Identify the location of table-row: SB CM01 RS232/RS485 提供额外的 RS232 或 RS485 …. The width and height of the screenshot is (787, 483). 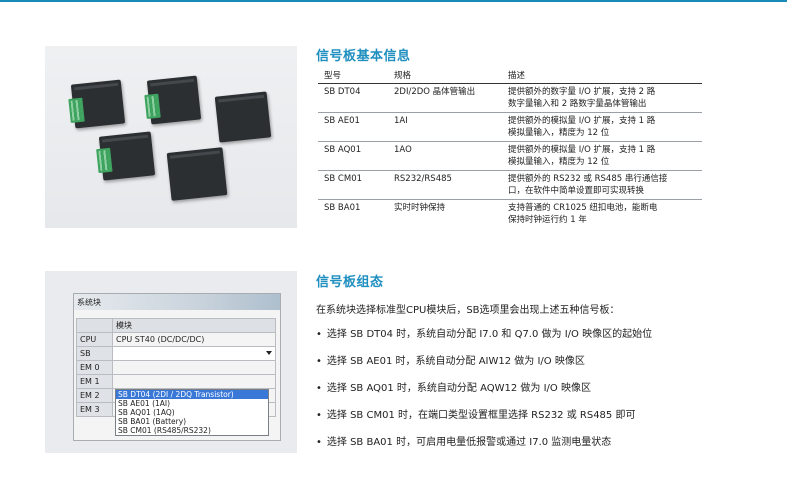
(510, 185).